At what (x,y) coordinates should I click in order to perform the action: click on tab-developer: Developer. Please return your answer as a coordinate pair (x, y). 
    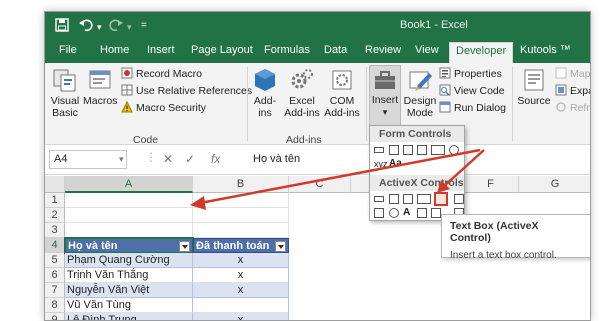
    Looking at the image, I should click on (481, 52).